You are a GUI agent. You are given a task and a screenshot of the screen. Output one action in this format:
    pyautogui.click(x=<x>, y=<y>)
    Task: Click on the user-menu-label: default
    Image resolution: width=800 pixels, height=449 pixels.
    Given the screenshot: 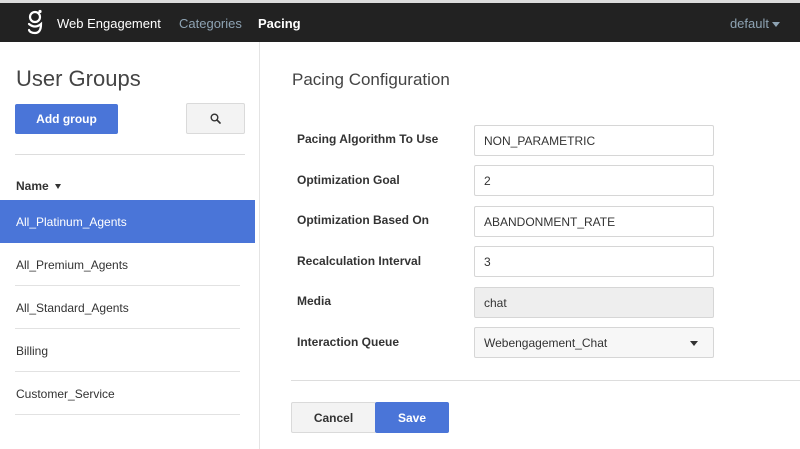 What is the action you would take?
    pyautogui.click(x=749, y=23)
    